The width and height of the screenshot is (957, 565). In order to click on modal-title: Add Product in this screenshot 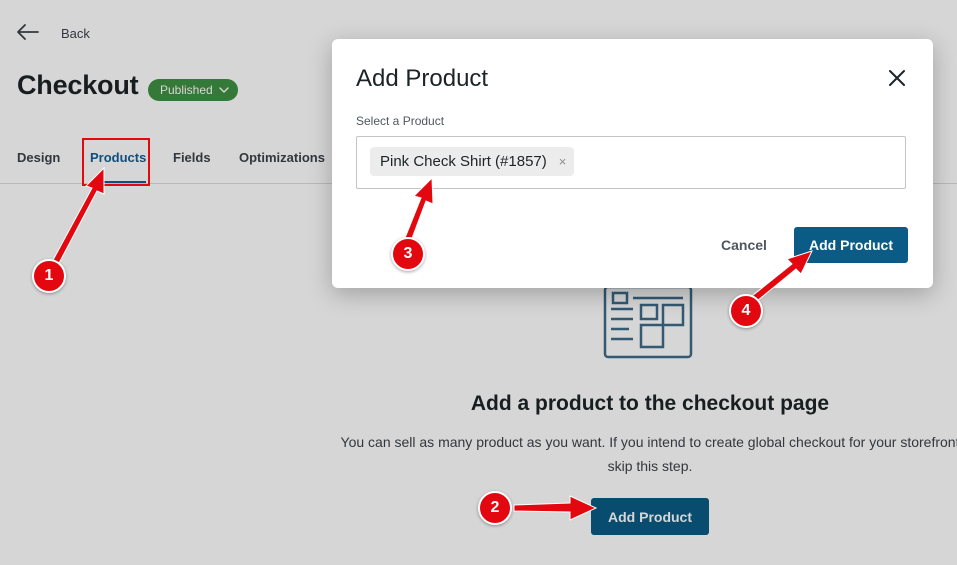, I will do `click(422, 78)`.